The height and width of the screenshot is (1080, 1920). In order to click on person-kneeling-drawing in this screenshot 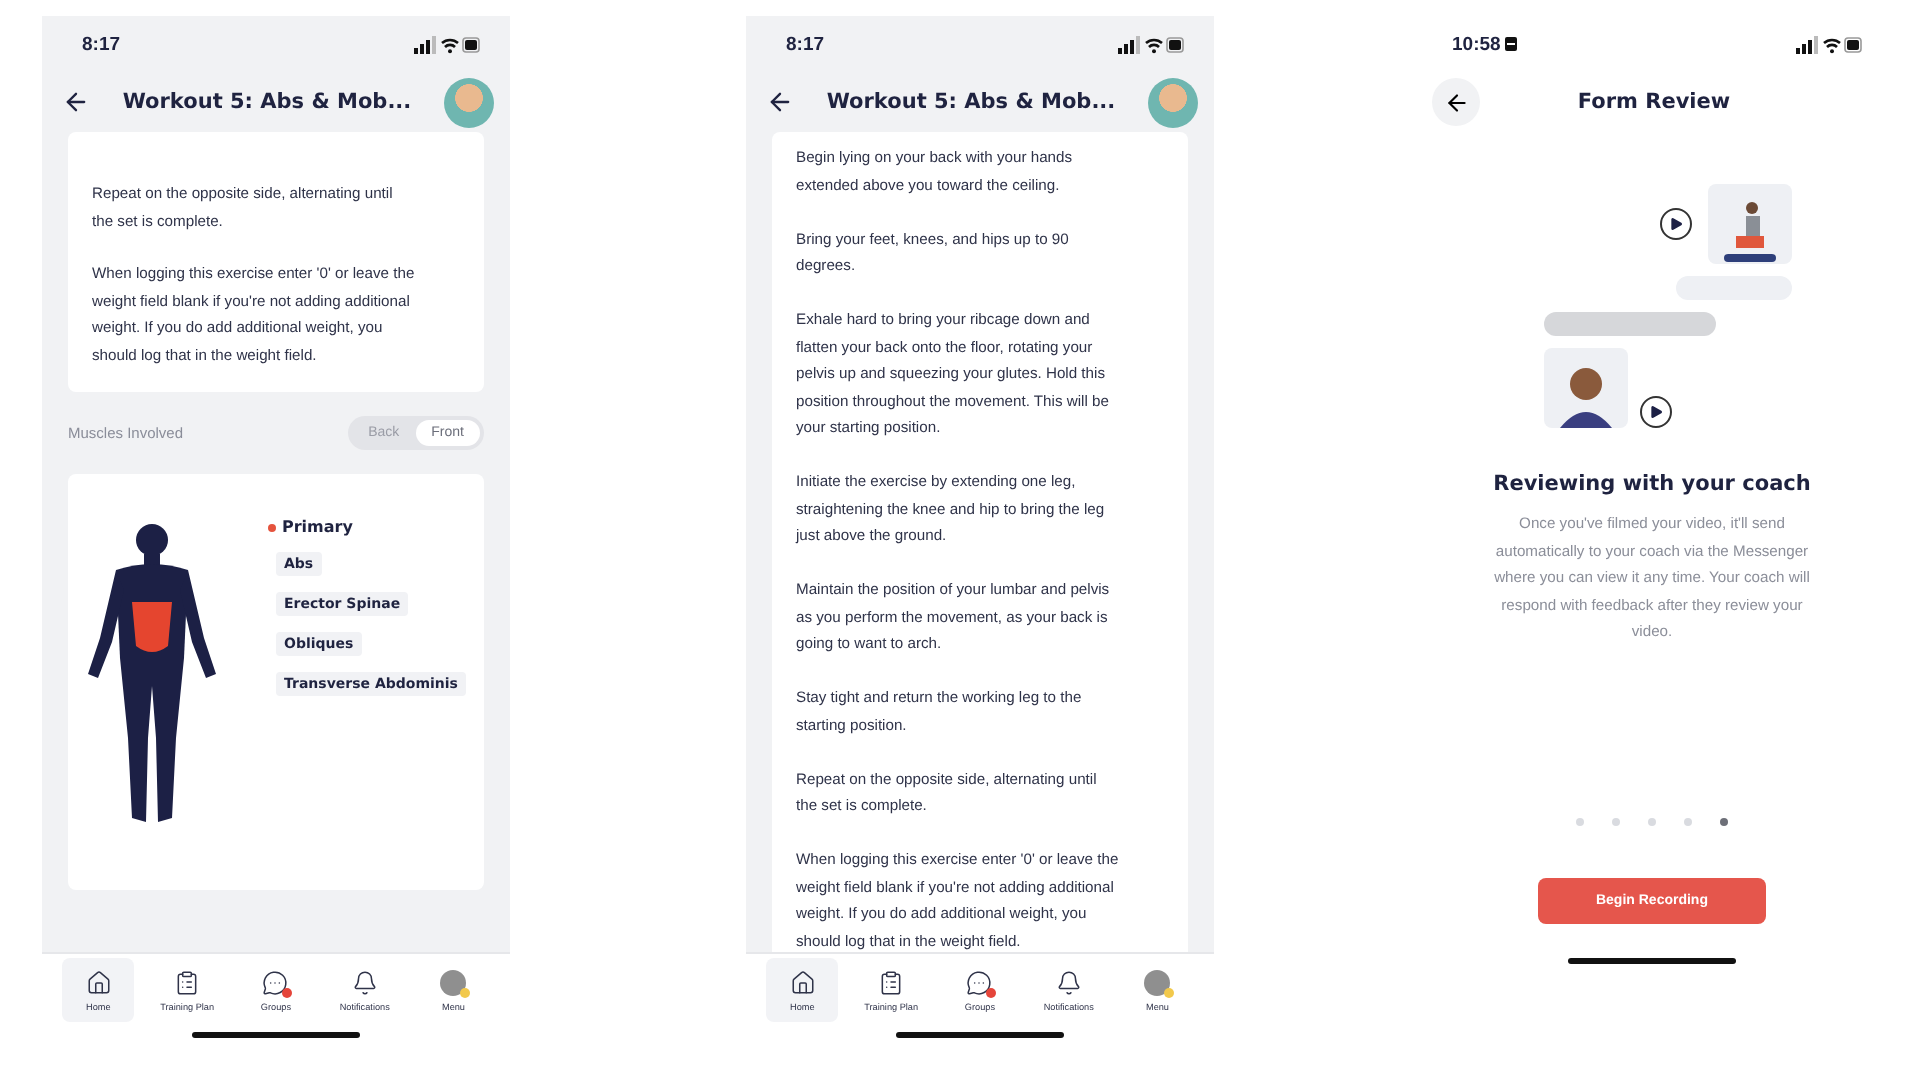, I will do `click(1750, 232)`.